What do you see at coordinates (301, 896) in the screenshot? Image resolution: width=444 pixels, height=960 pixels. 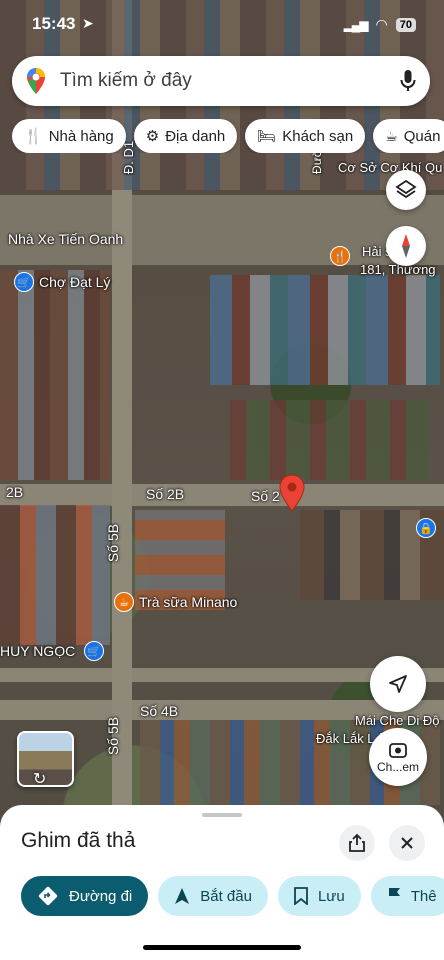 I see `bookmark-icon` at bounding box center [301, 896].